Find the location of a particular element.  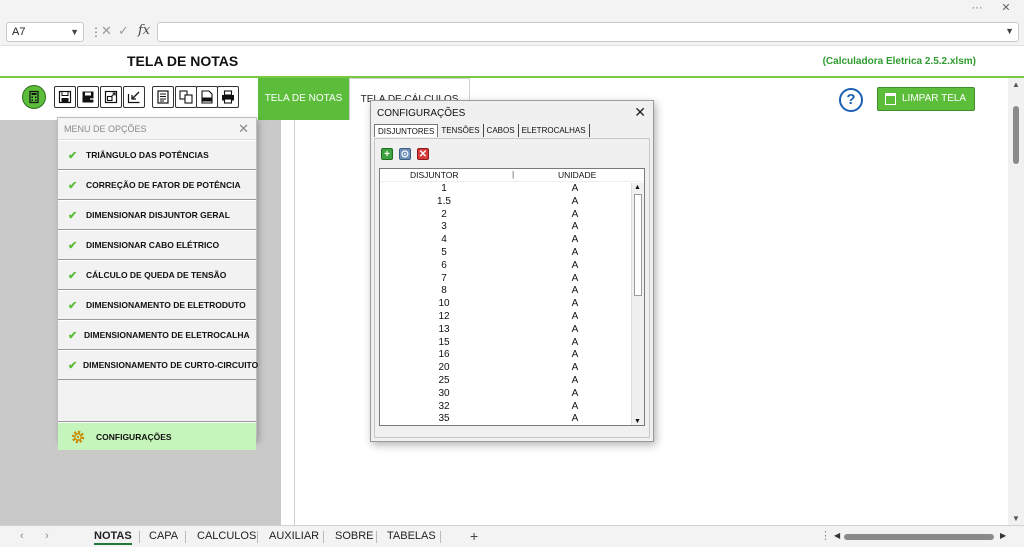

check-icon: ✔ is located at coordinates (73, 216).